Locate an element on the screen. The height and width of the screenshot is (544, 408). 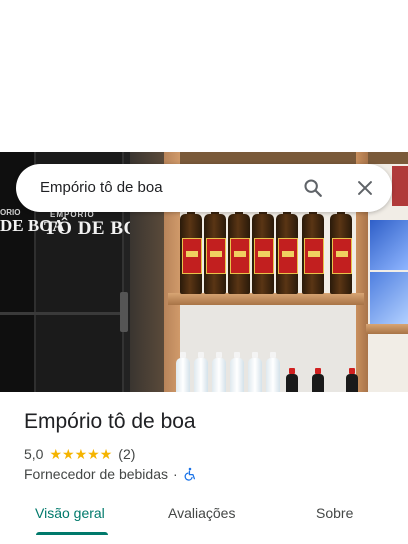
category-label: Fornecedor de bebidas is located at coordinates (96, 474).